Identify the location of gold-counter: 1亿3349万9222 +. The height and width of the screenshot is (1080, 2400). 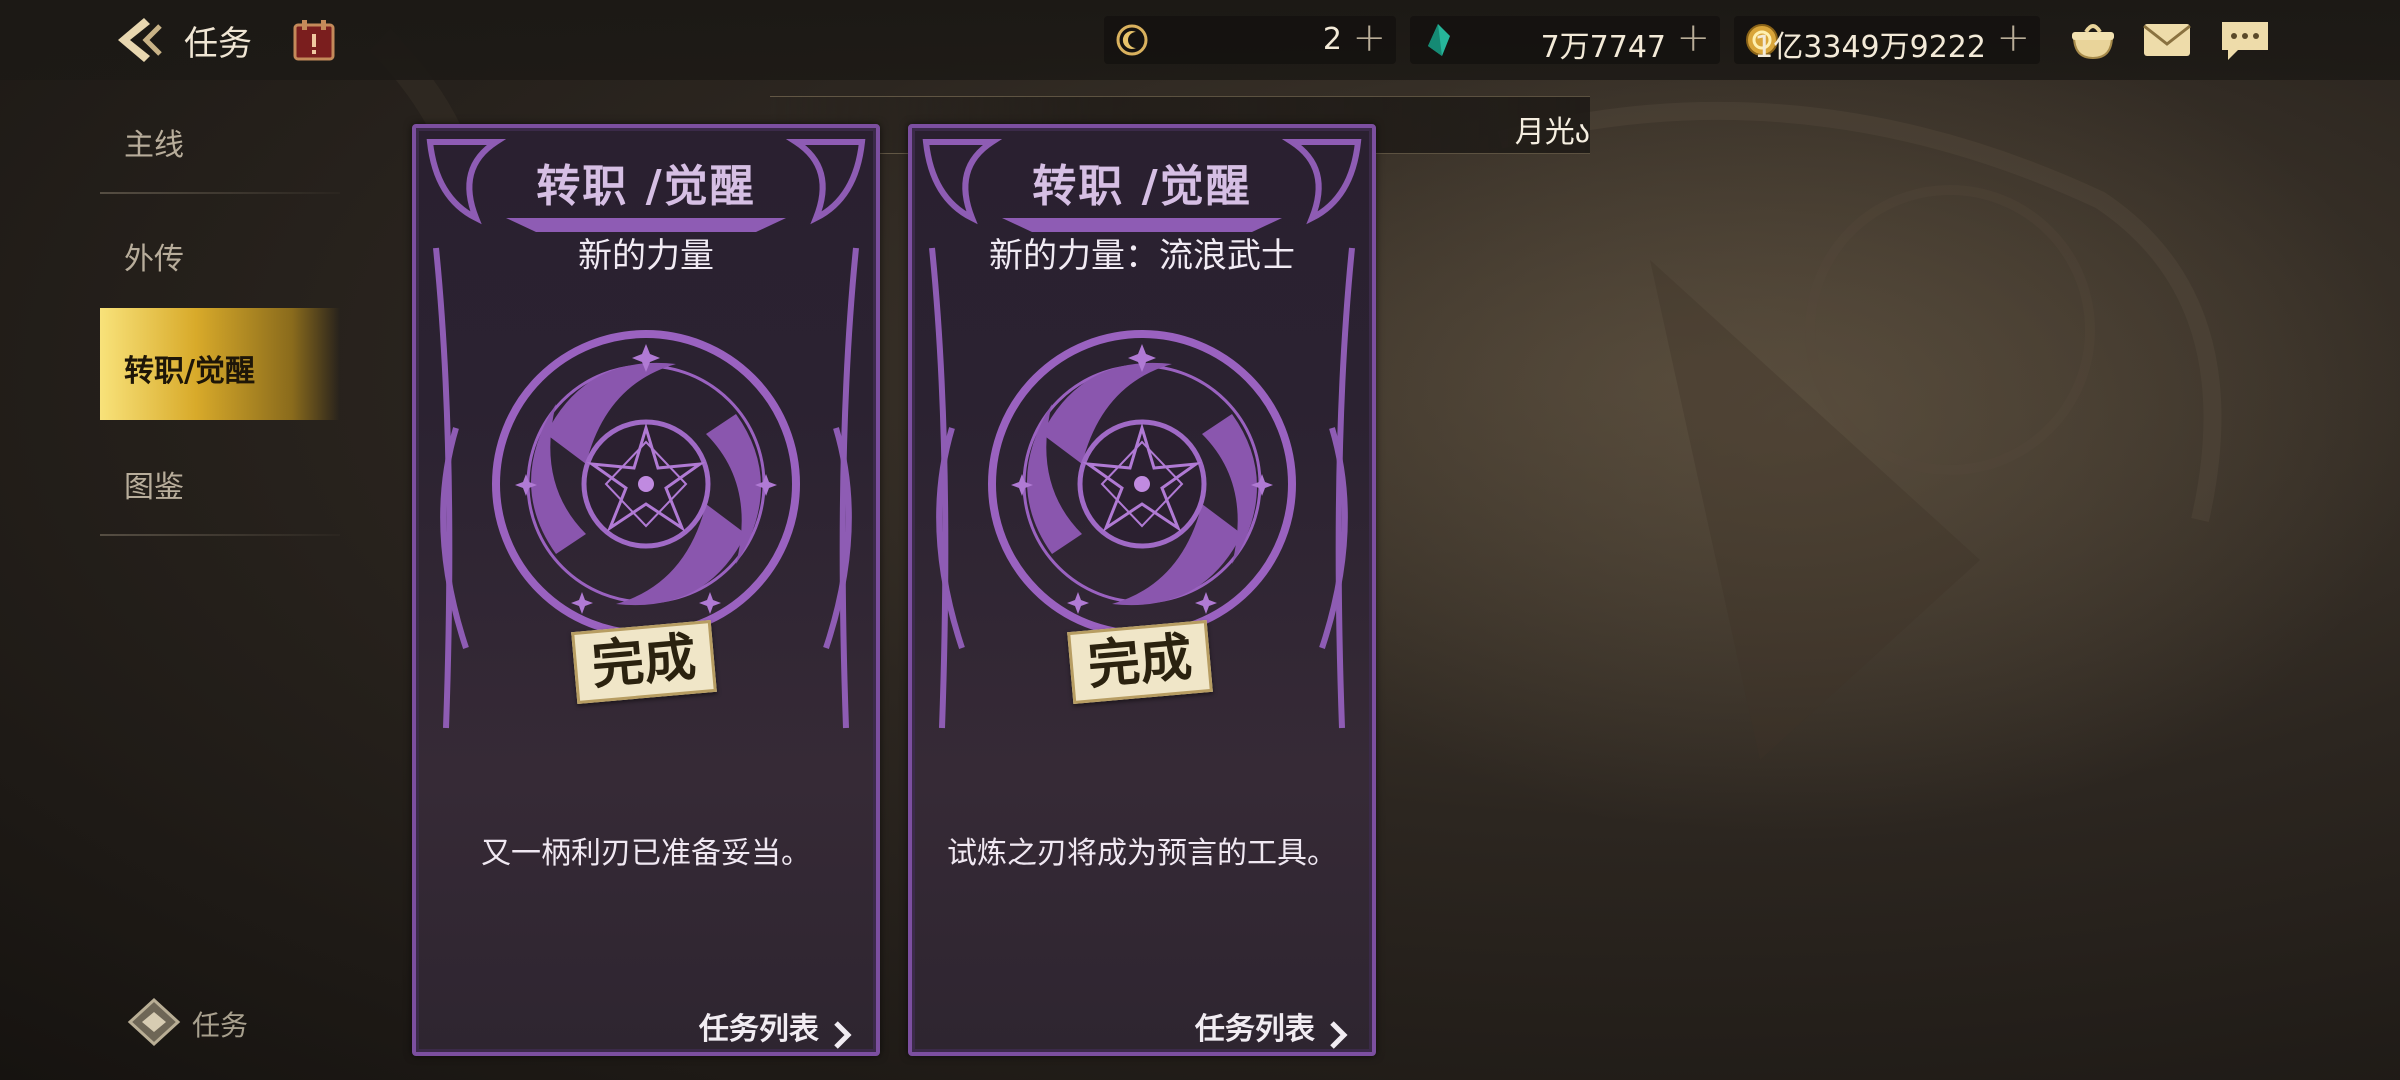
(1887, 40).